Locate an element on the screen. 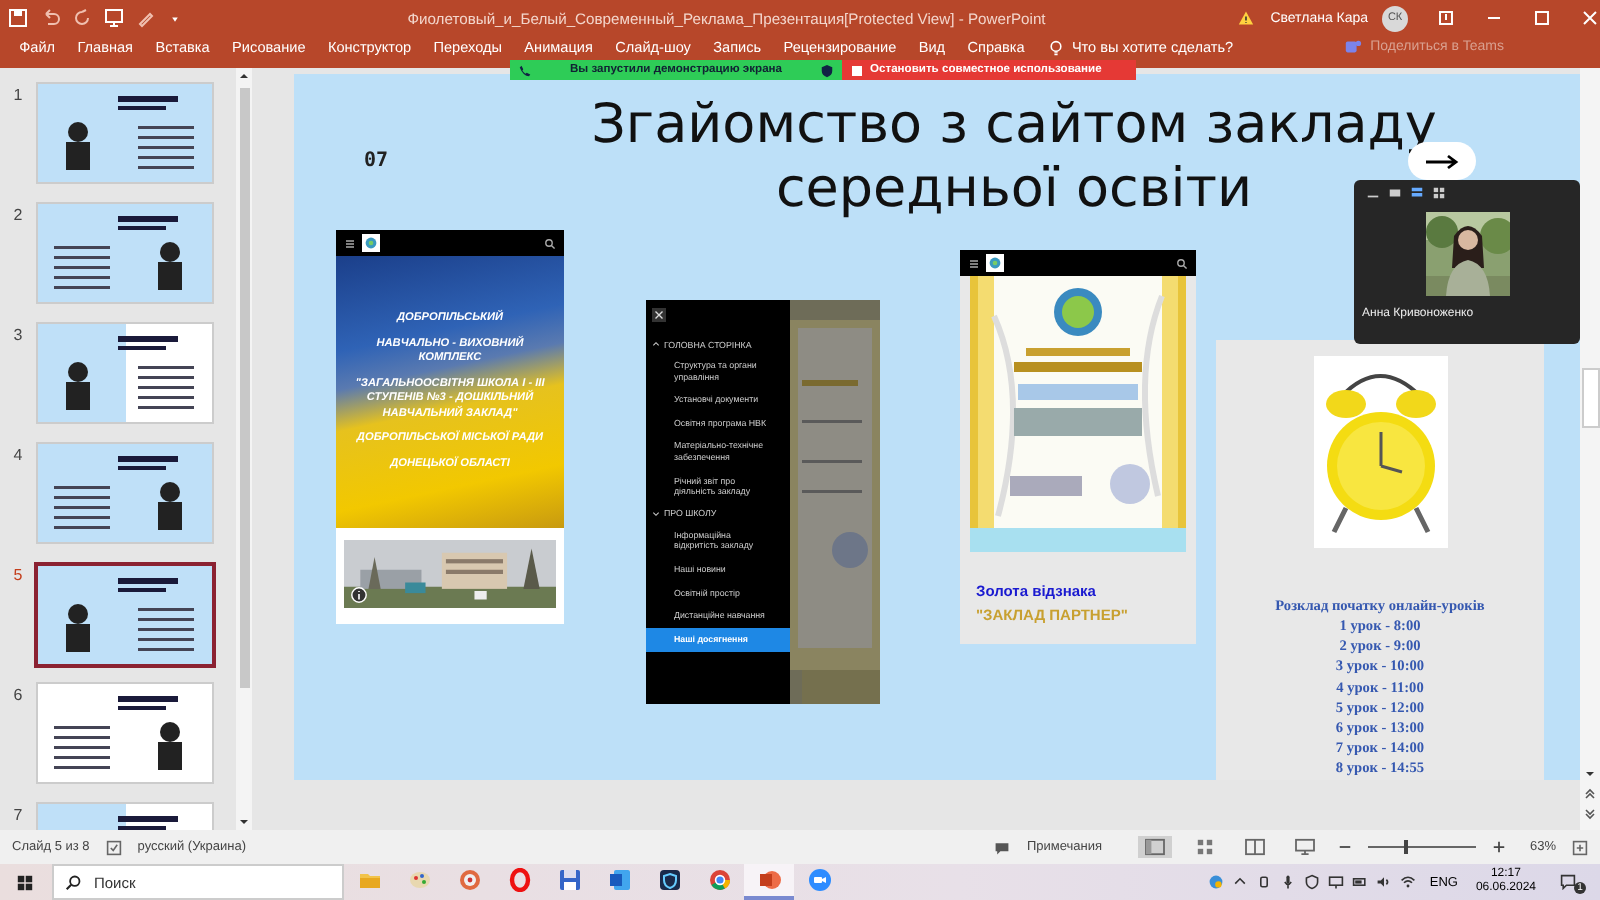 This screenshot has width=1600, height=900. normal-view-icon is located at coordinates (1154, 847).